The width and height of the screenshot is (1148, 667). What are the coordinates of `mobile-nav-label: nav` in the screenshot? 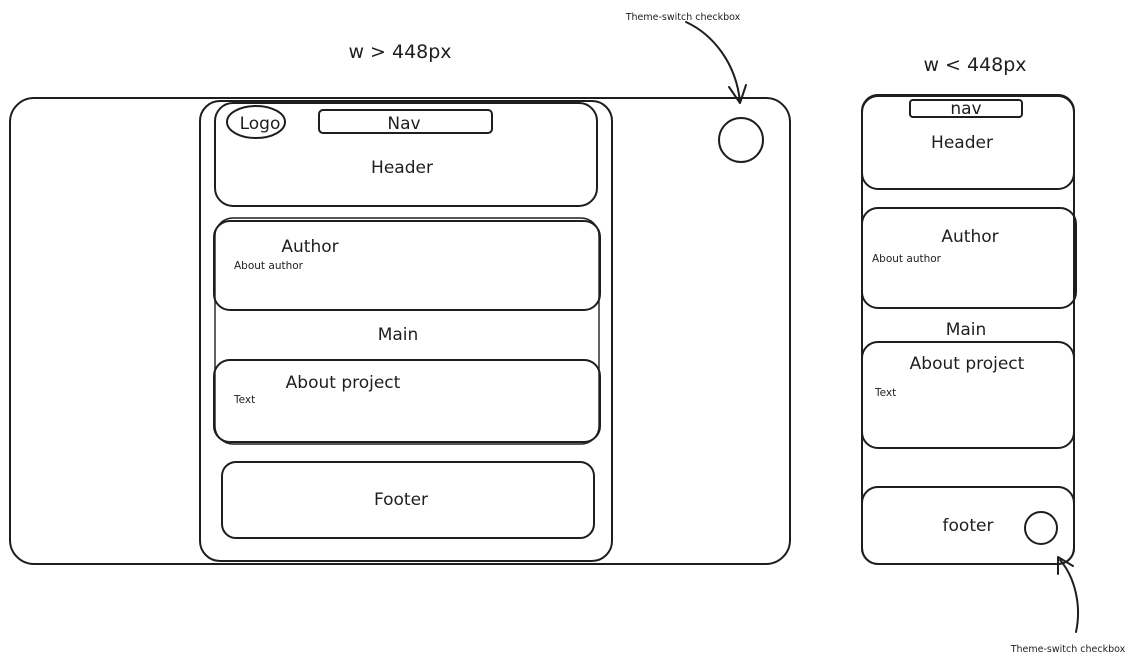 It's located at (965, 109).